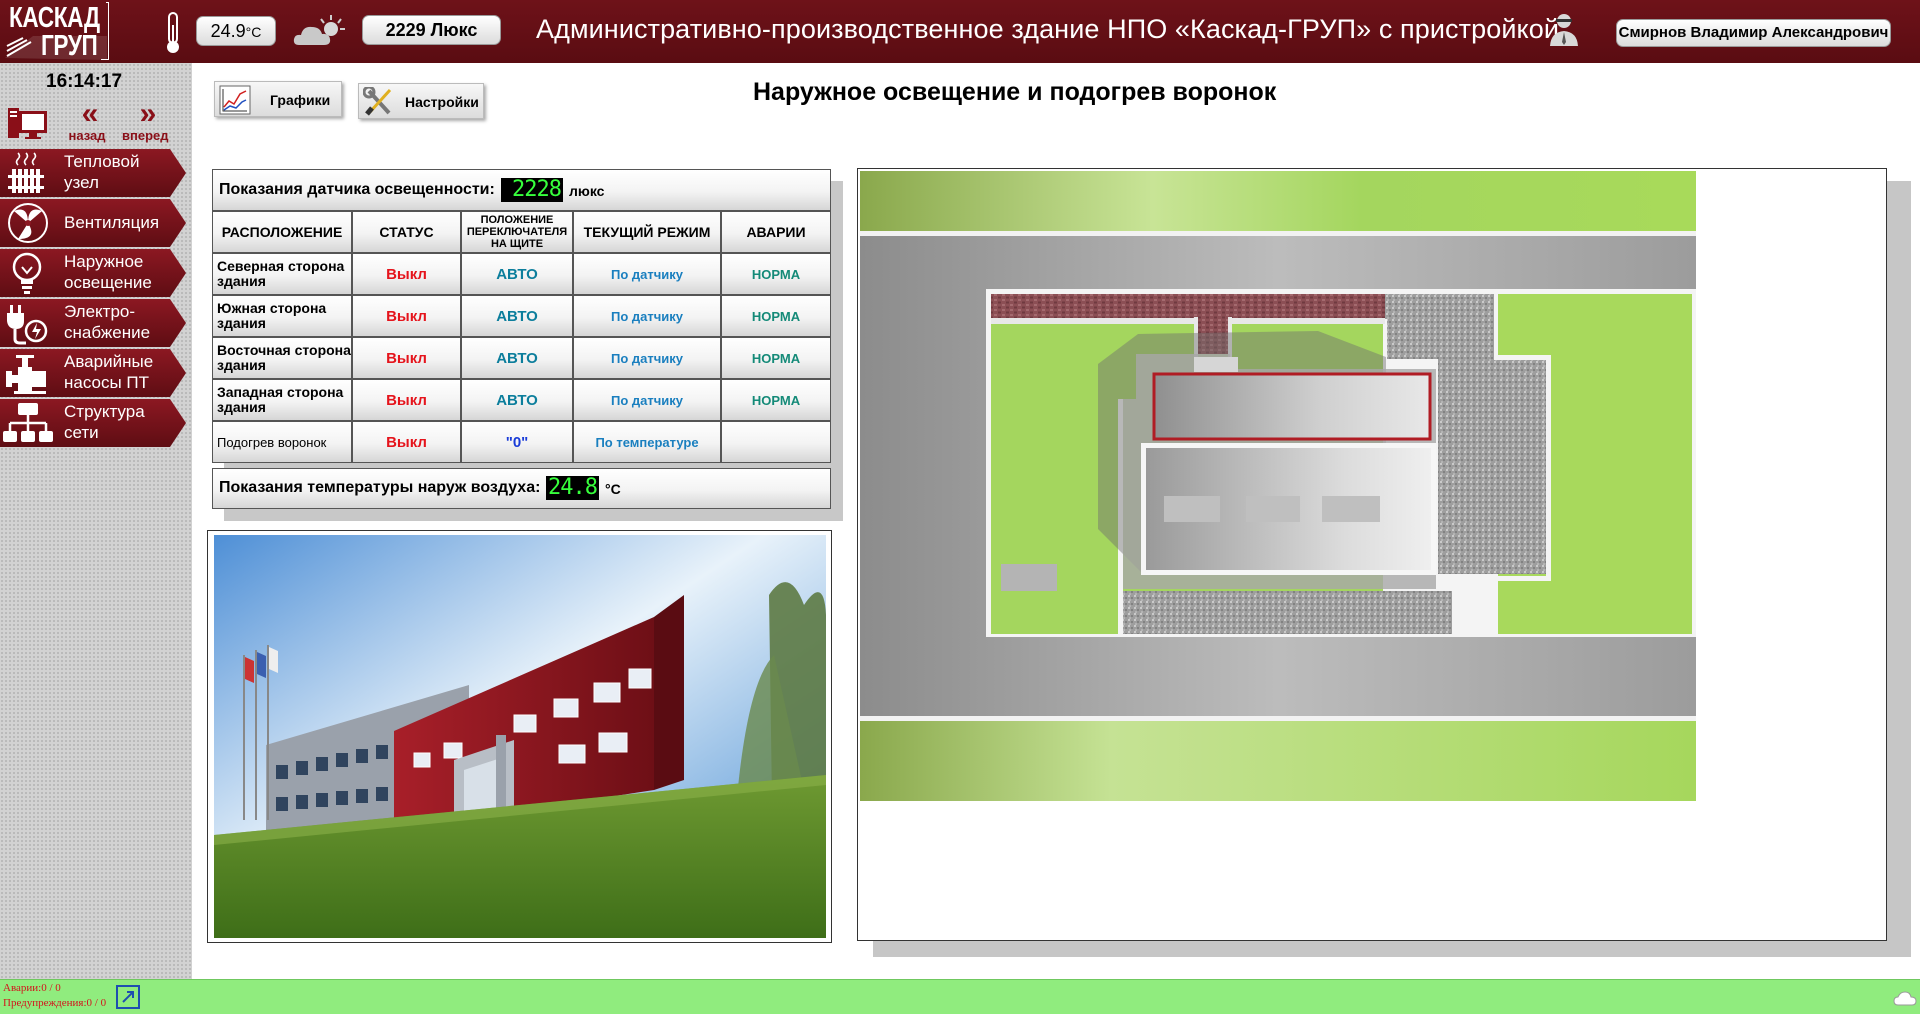 The width and height of the screenshot is (1920, 1014). Describe the element at coordinates (90, 113) in the screenshot. I see `double-chevron-left-icon: «` at that location.